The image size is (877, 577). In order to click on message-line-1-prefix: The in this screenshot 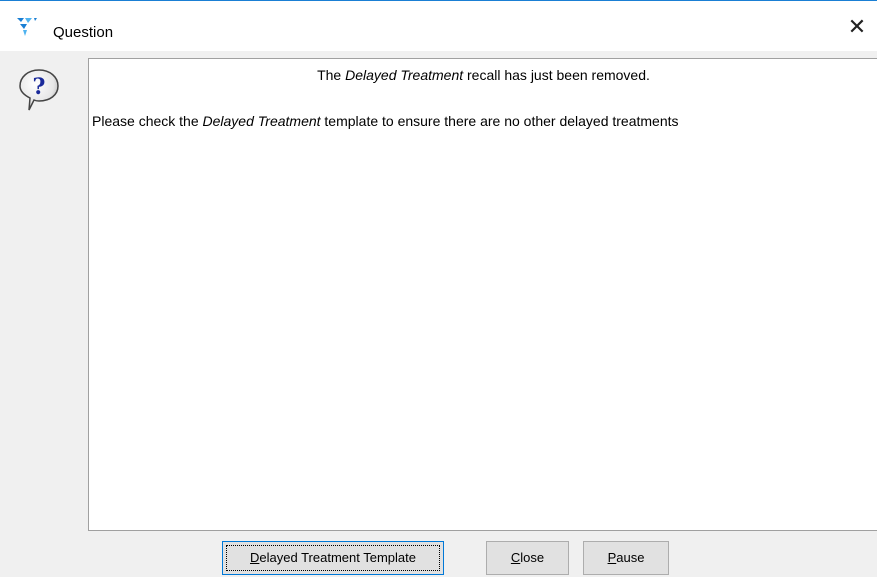, I will do `click(331, 75)`.